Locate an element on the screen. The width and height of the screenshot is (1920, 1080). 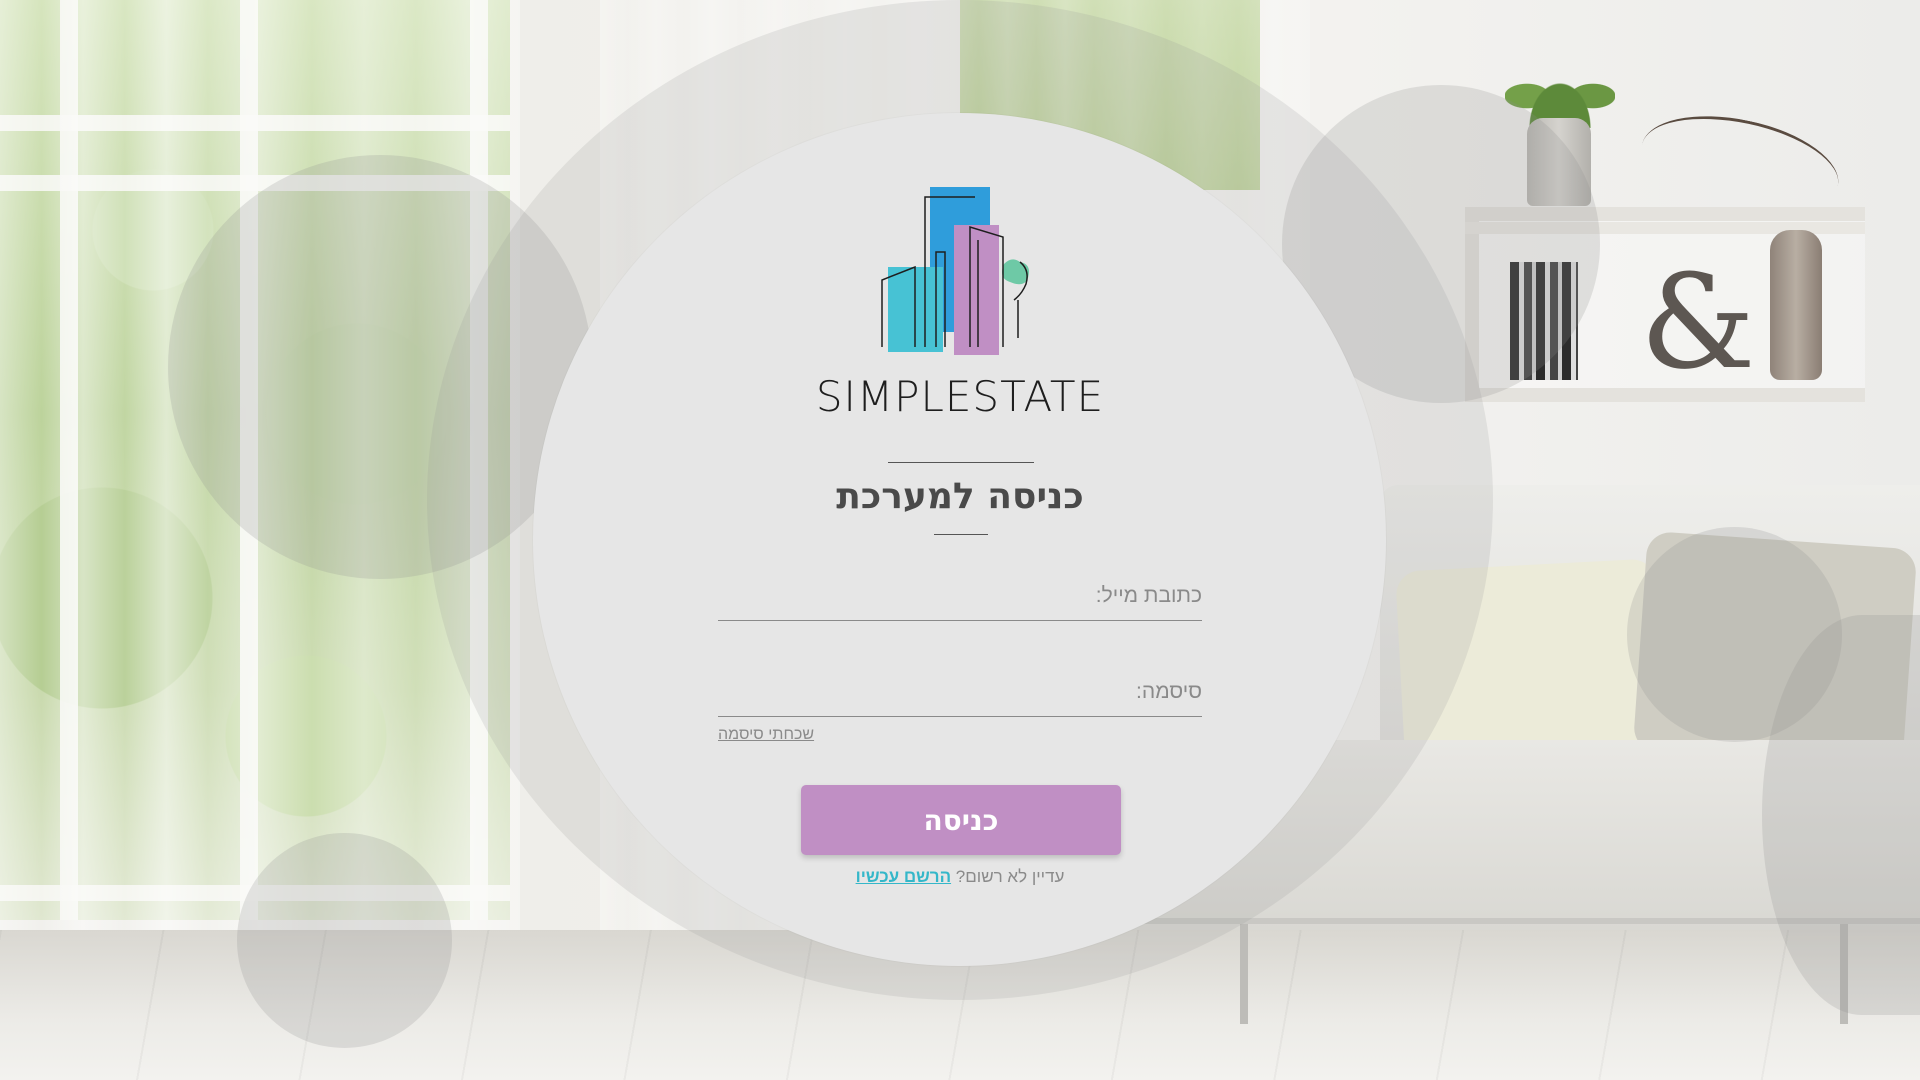
password-field: סיסמה: is located at coordinates (960, 694).